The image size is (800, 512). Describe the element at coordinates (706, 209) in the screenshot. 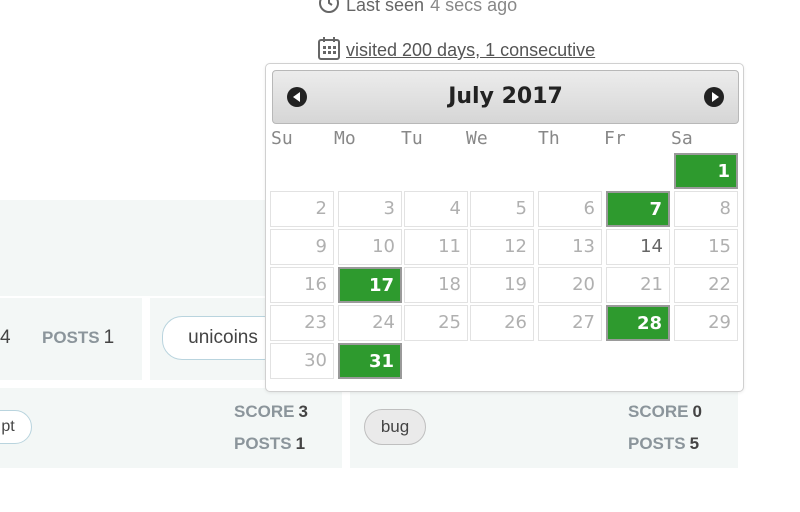

I see `calendar-day: 8` at that location.